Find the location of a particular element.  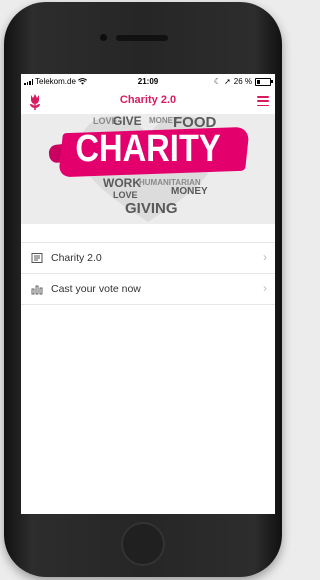

battery-percent: 26 % is located at coordinates (242, 81).